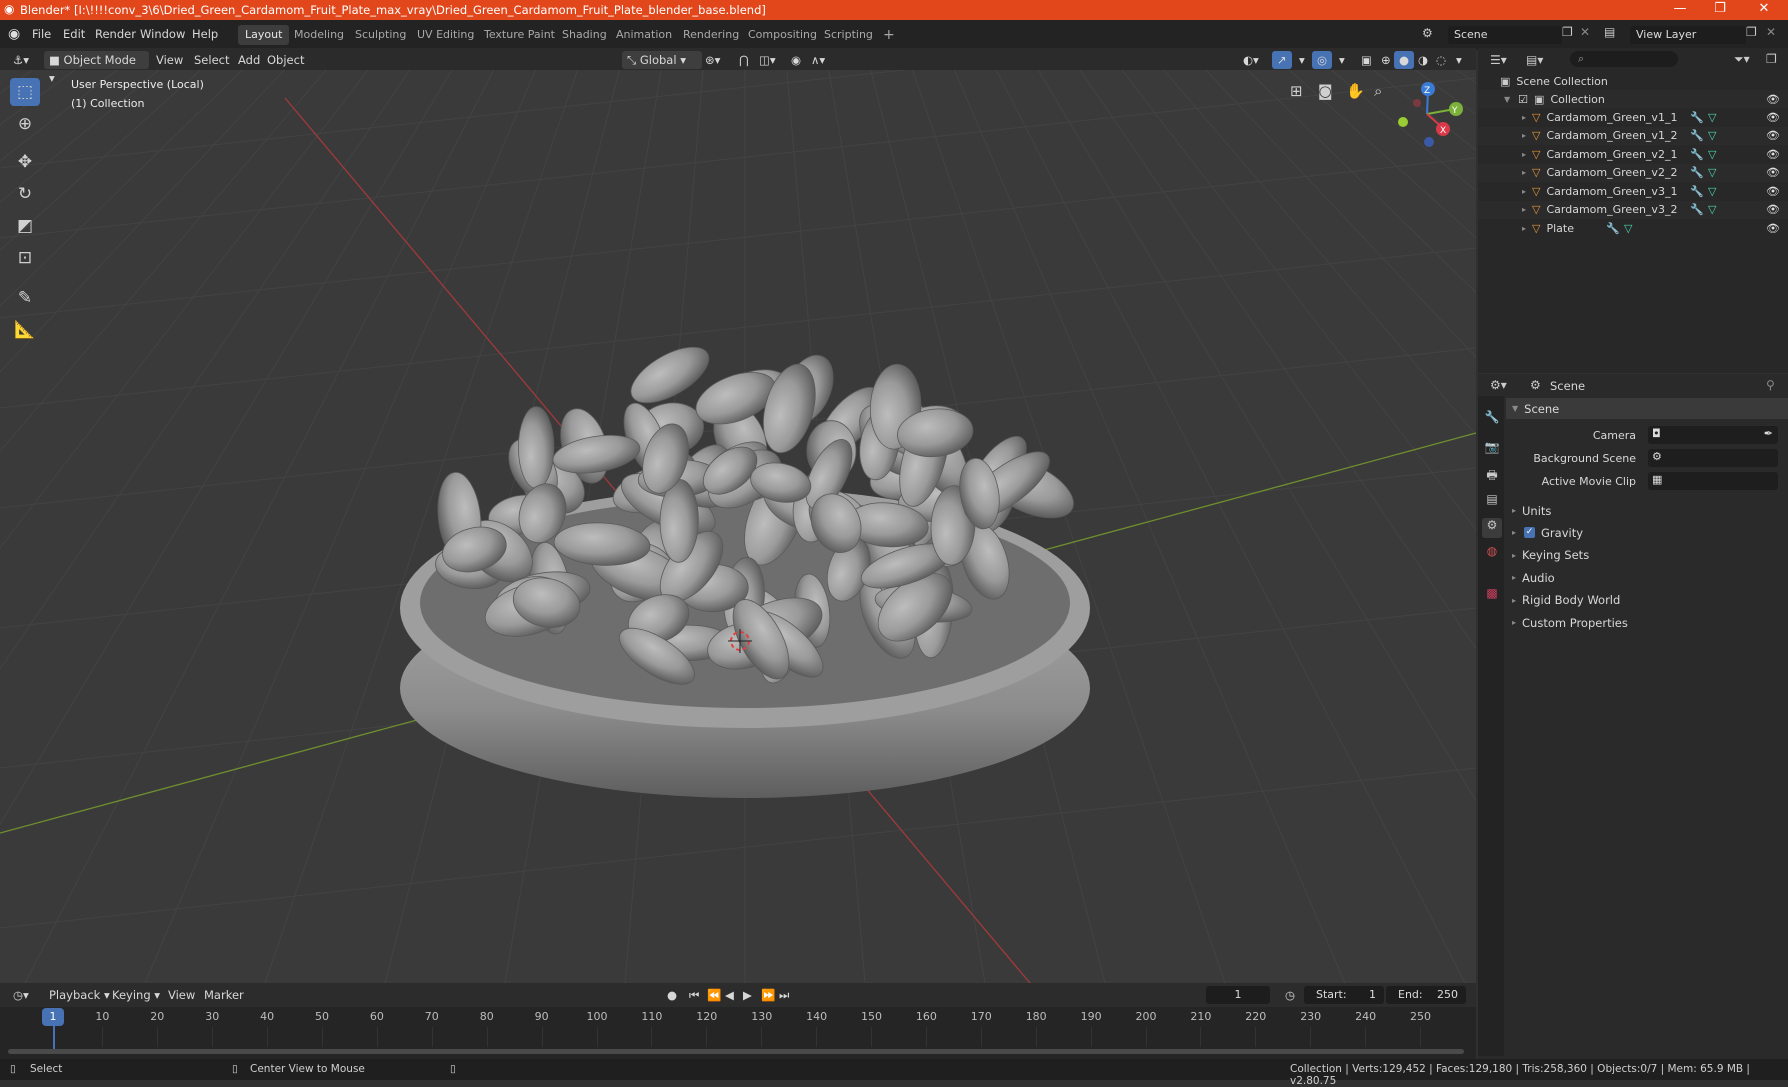 The image size is (1788, 1087). Describe the element at coordinates (672, 995) in the screenshot. I see `record-icon: ●` at that location.